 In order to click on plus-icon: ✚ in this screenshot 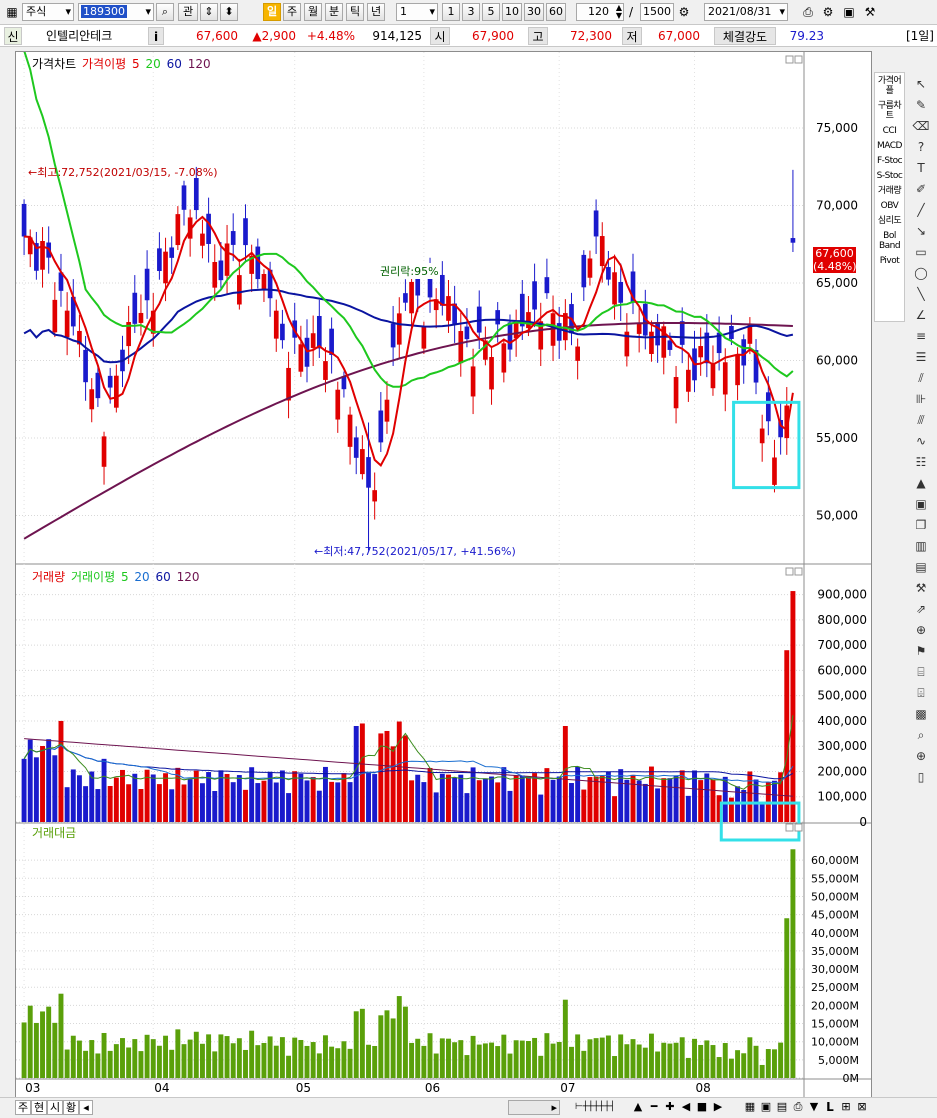, I will do `click(670, 1107)`.